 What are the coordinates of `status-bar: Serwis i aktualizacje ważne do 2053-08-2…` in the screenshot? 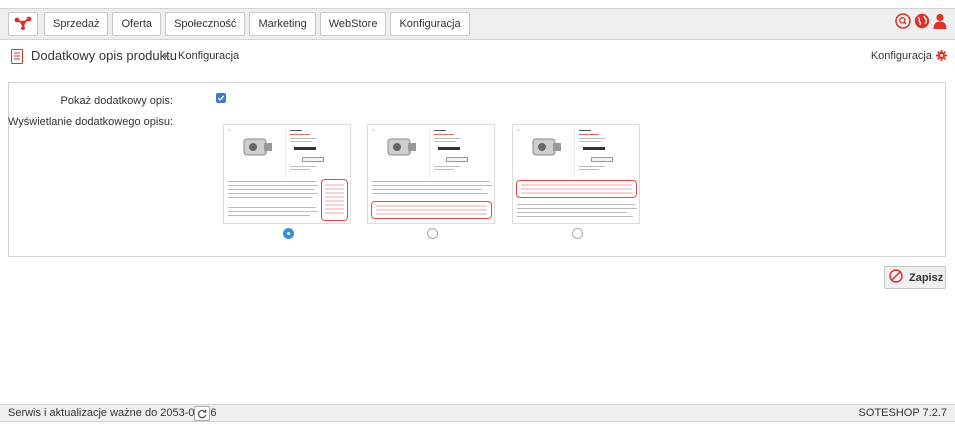 It's located at (477, 413).